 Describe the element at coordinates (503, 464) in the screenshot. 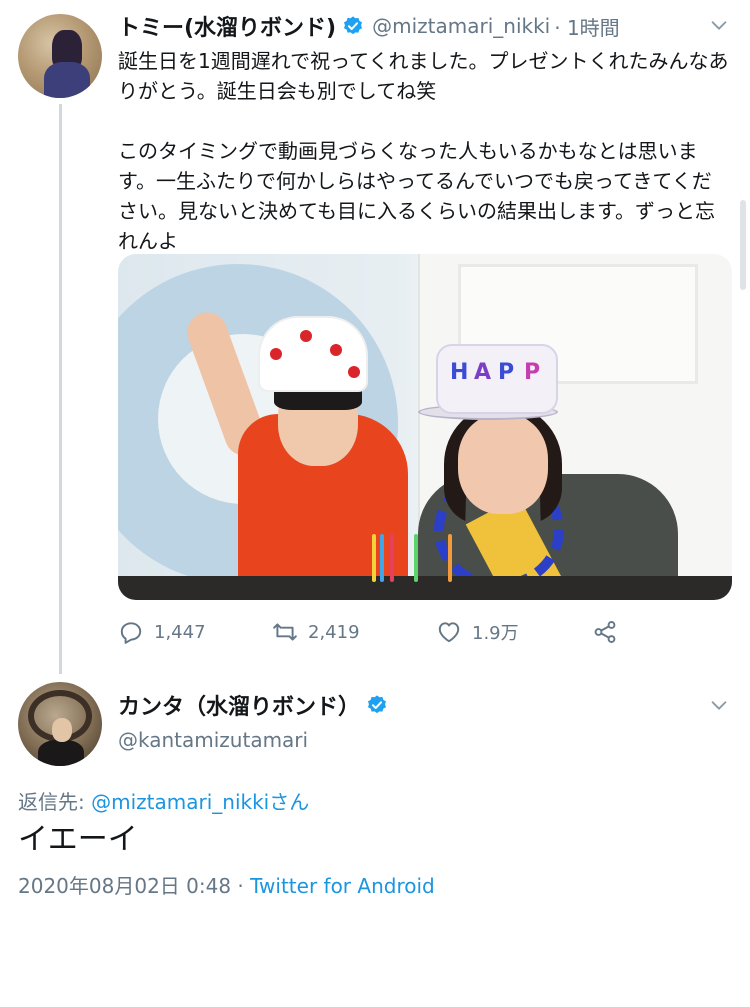

I see `photo-face-right` at that location.